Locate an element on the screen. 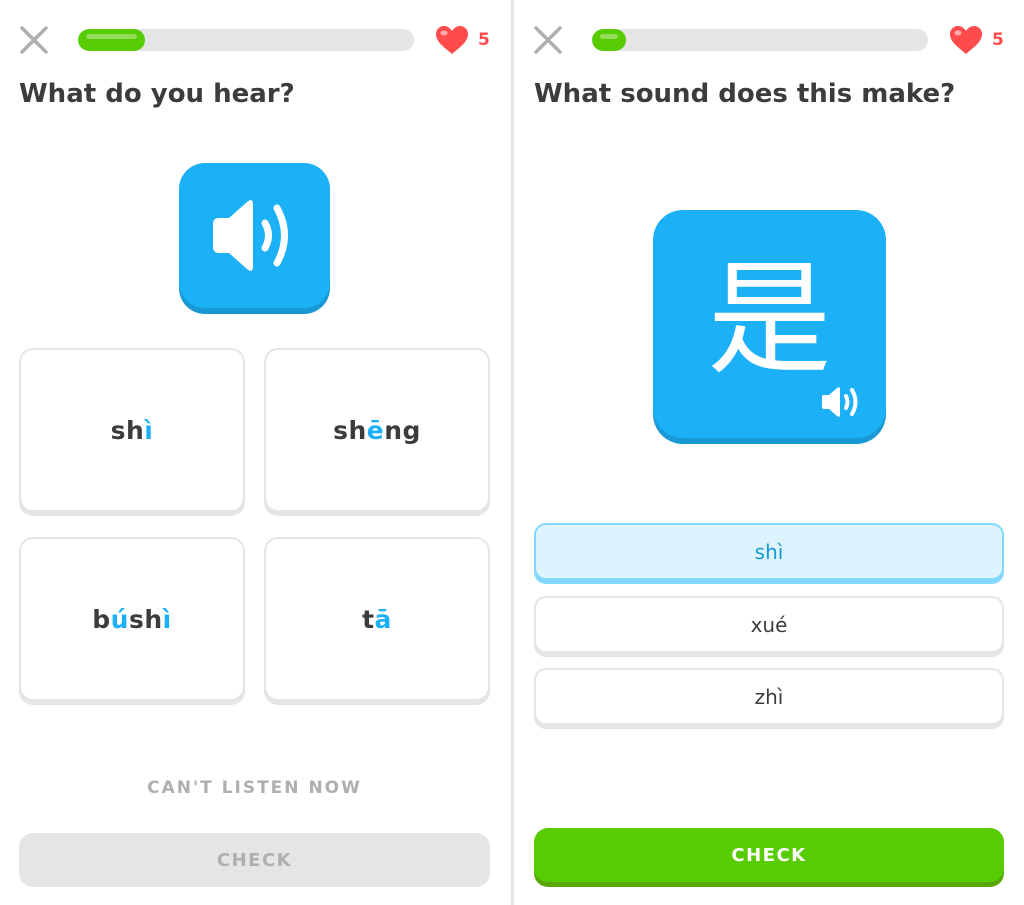 The image size is (1024, 905). choice-card: búshì is located at coordinates (132, 619).